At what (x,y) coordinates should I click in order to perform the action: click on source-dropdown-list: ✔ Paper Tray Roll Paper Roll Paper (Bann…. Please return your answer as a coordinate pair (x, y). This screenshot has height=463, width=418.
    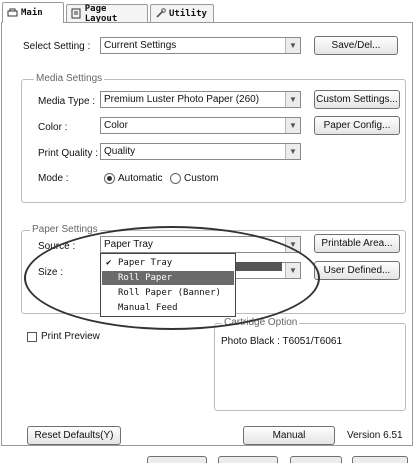
    Looking at the image, I should click on (168, 285).